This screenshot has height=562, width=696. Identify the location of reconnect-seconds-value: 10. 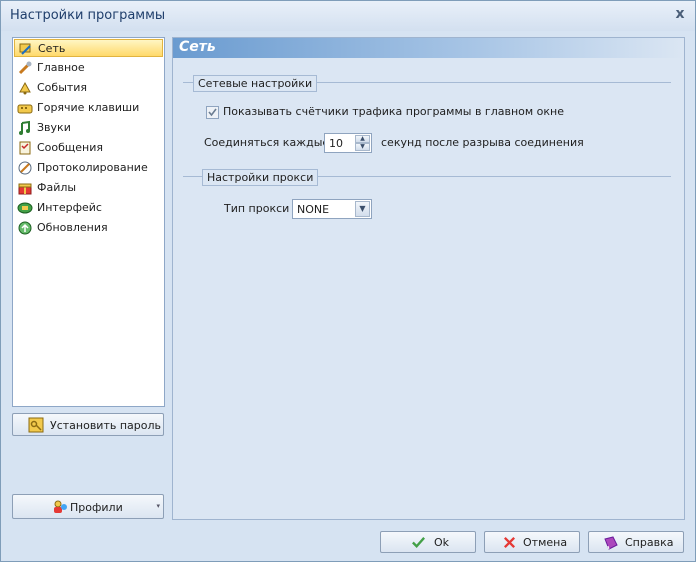
(336, 143).